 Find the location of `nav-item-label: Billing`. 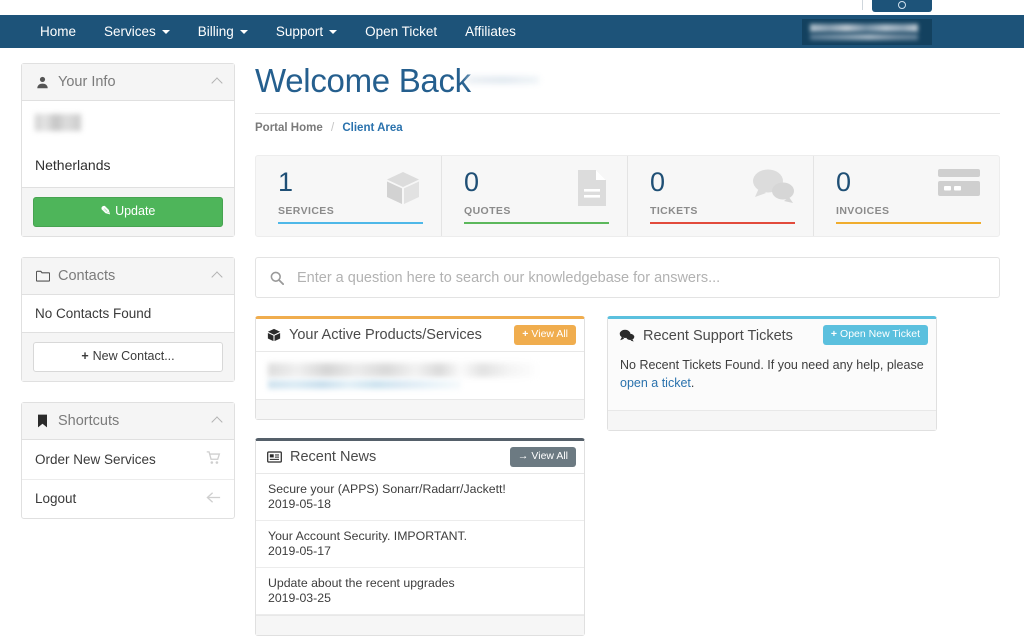

nav-item-label: Billing is located at coordinates (215, 31).